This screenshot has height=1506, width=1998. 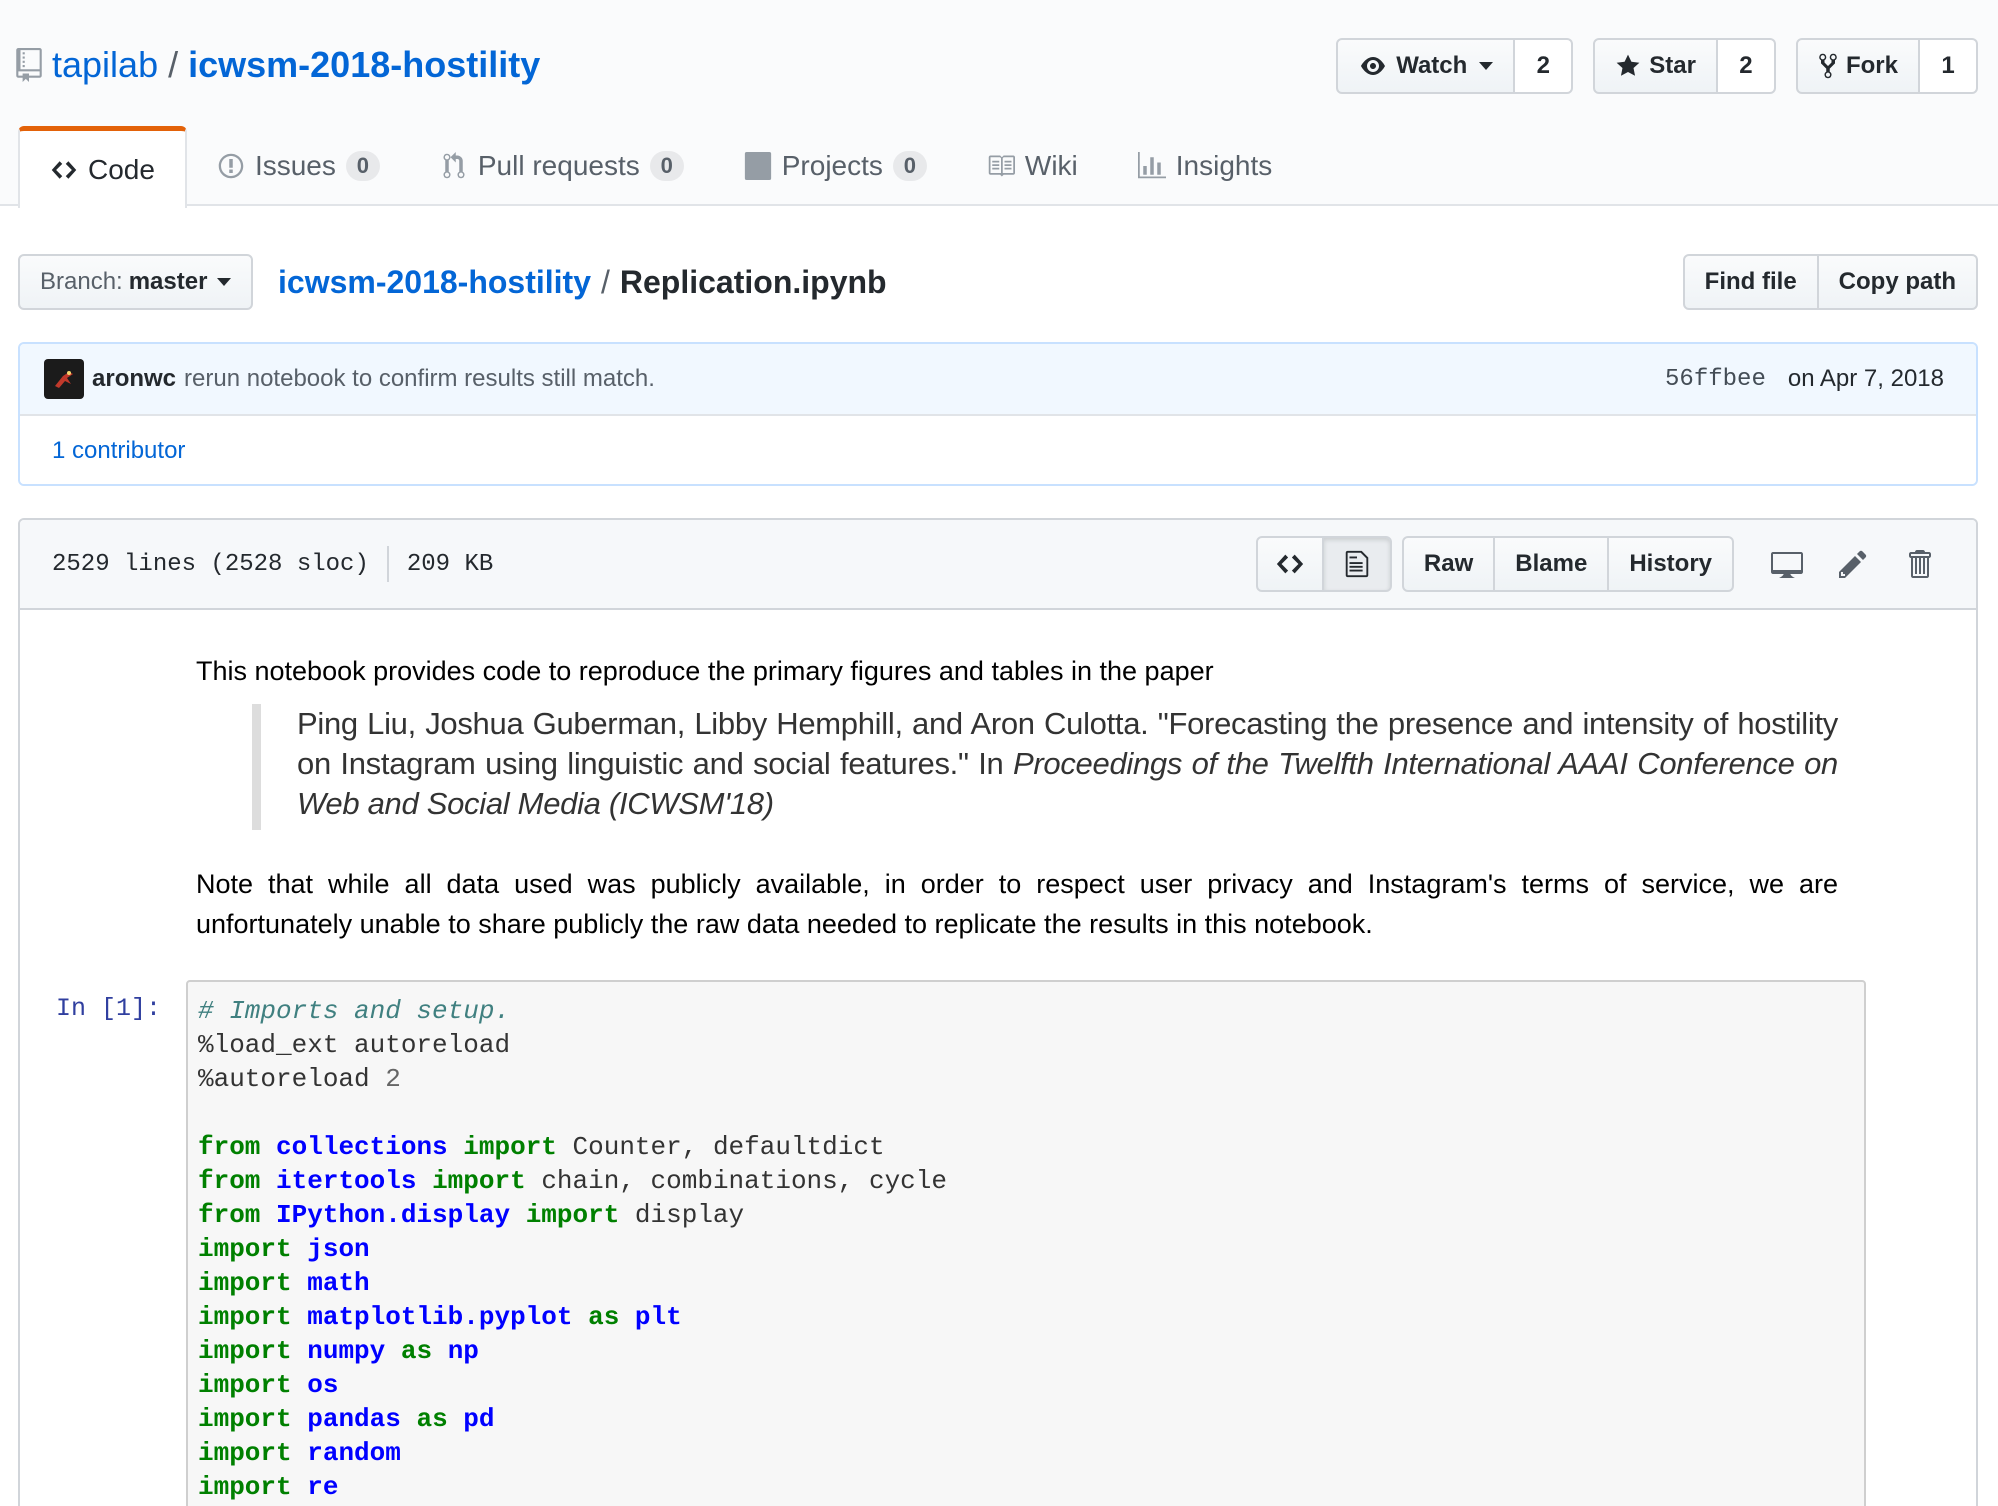 I want to click on watch-label: Watch, so click(x=1432, y=65).